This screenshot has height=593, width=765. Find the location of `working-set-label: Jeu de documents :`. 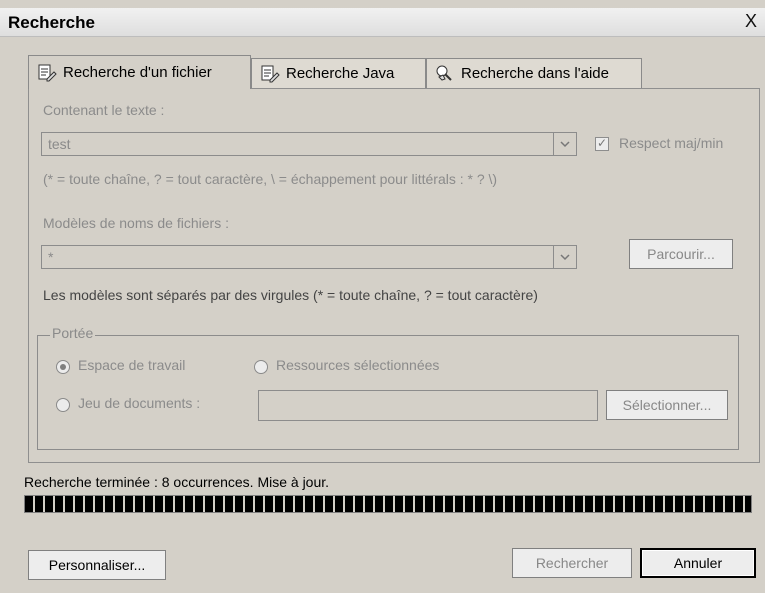

working-set-label: Jeu de documents : is located at coordinates (139, 403).